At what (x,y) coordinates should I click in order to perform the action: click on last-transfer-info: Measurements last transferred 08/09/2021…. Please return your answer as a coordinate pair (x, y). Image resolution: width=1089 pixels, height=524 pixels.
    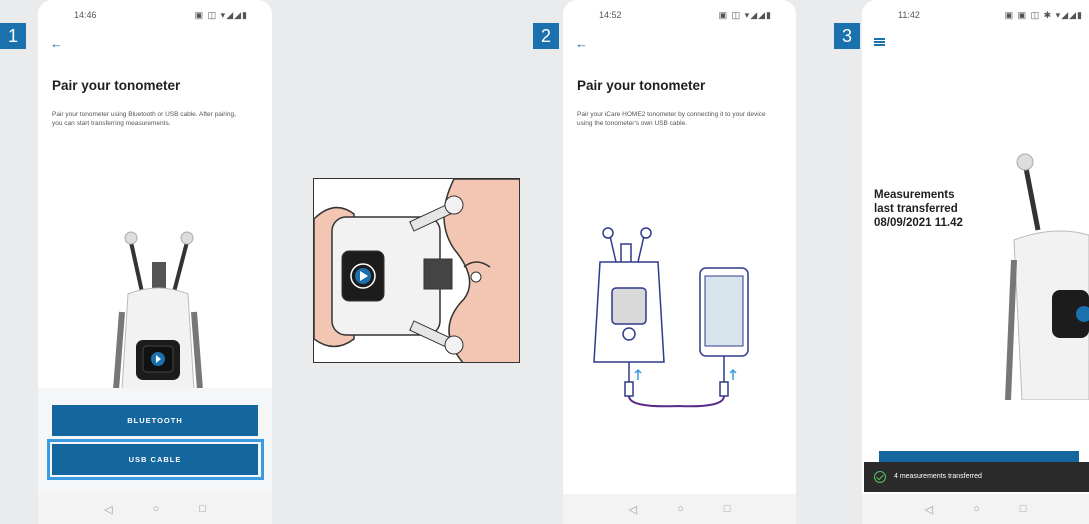
    Looking at the image, I should click on (918, 209).